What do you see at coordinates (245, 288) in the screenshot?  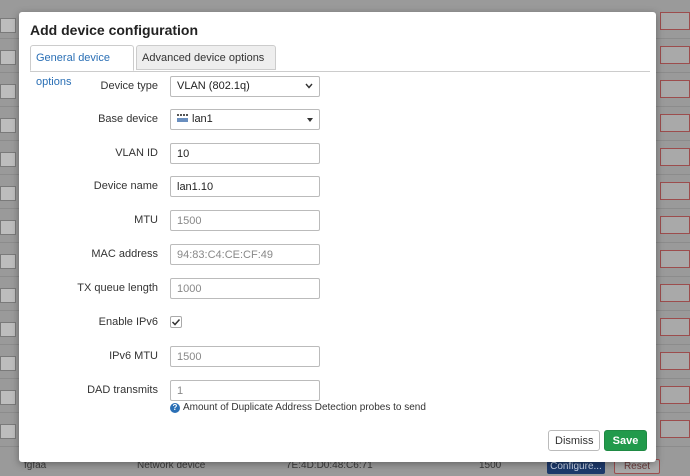 I see `tx-queue-length-input` at bounding box center [245, 288].